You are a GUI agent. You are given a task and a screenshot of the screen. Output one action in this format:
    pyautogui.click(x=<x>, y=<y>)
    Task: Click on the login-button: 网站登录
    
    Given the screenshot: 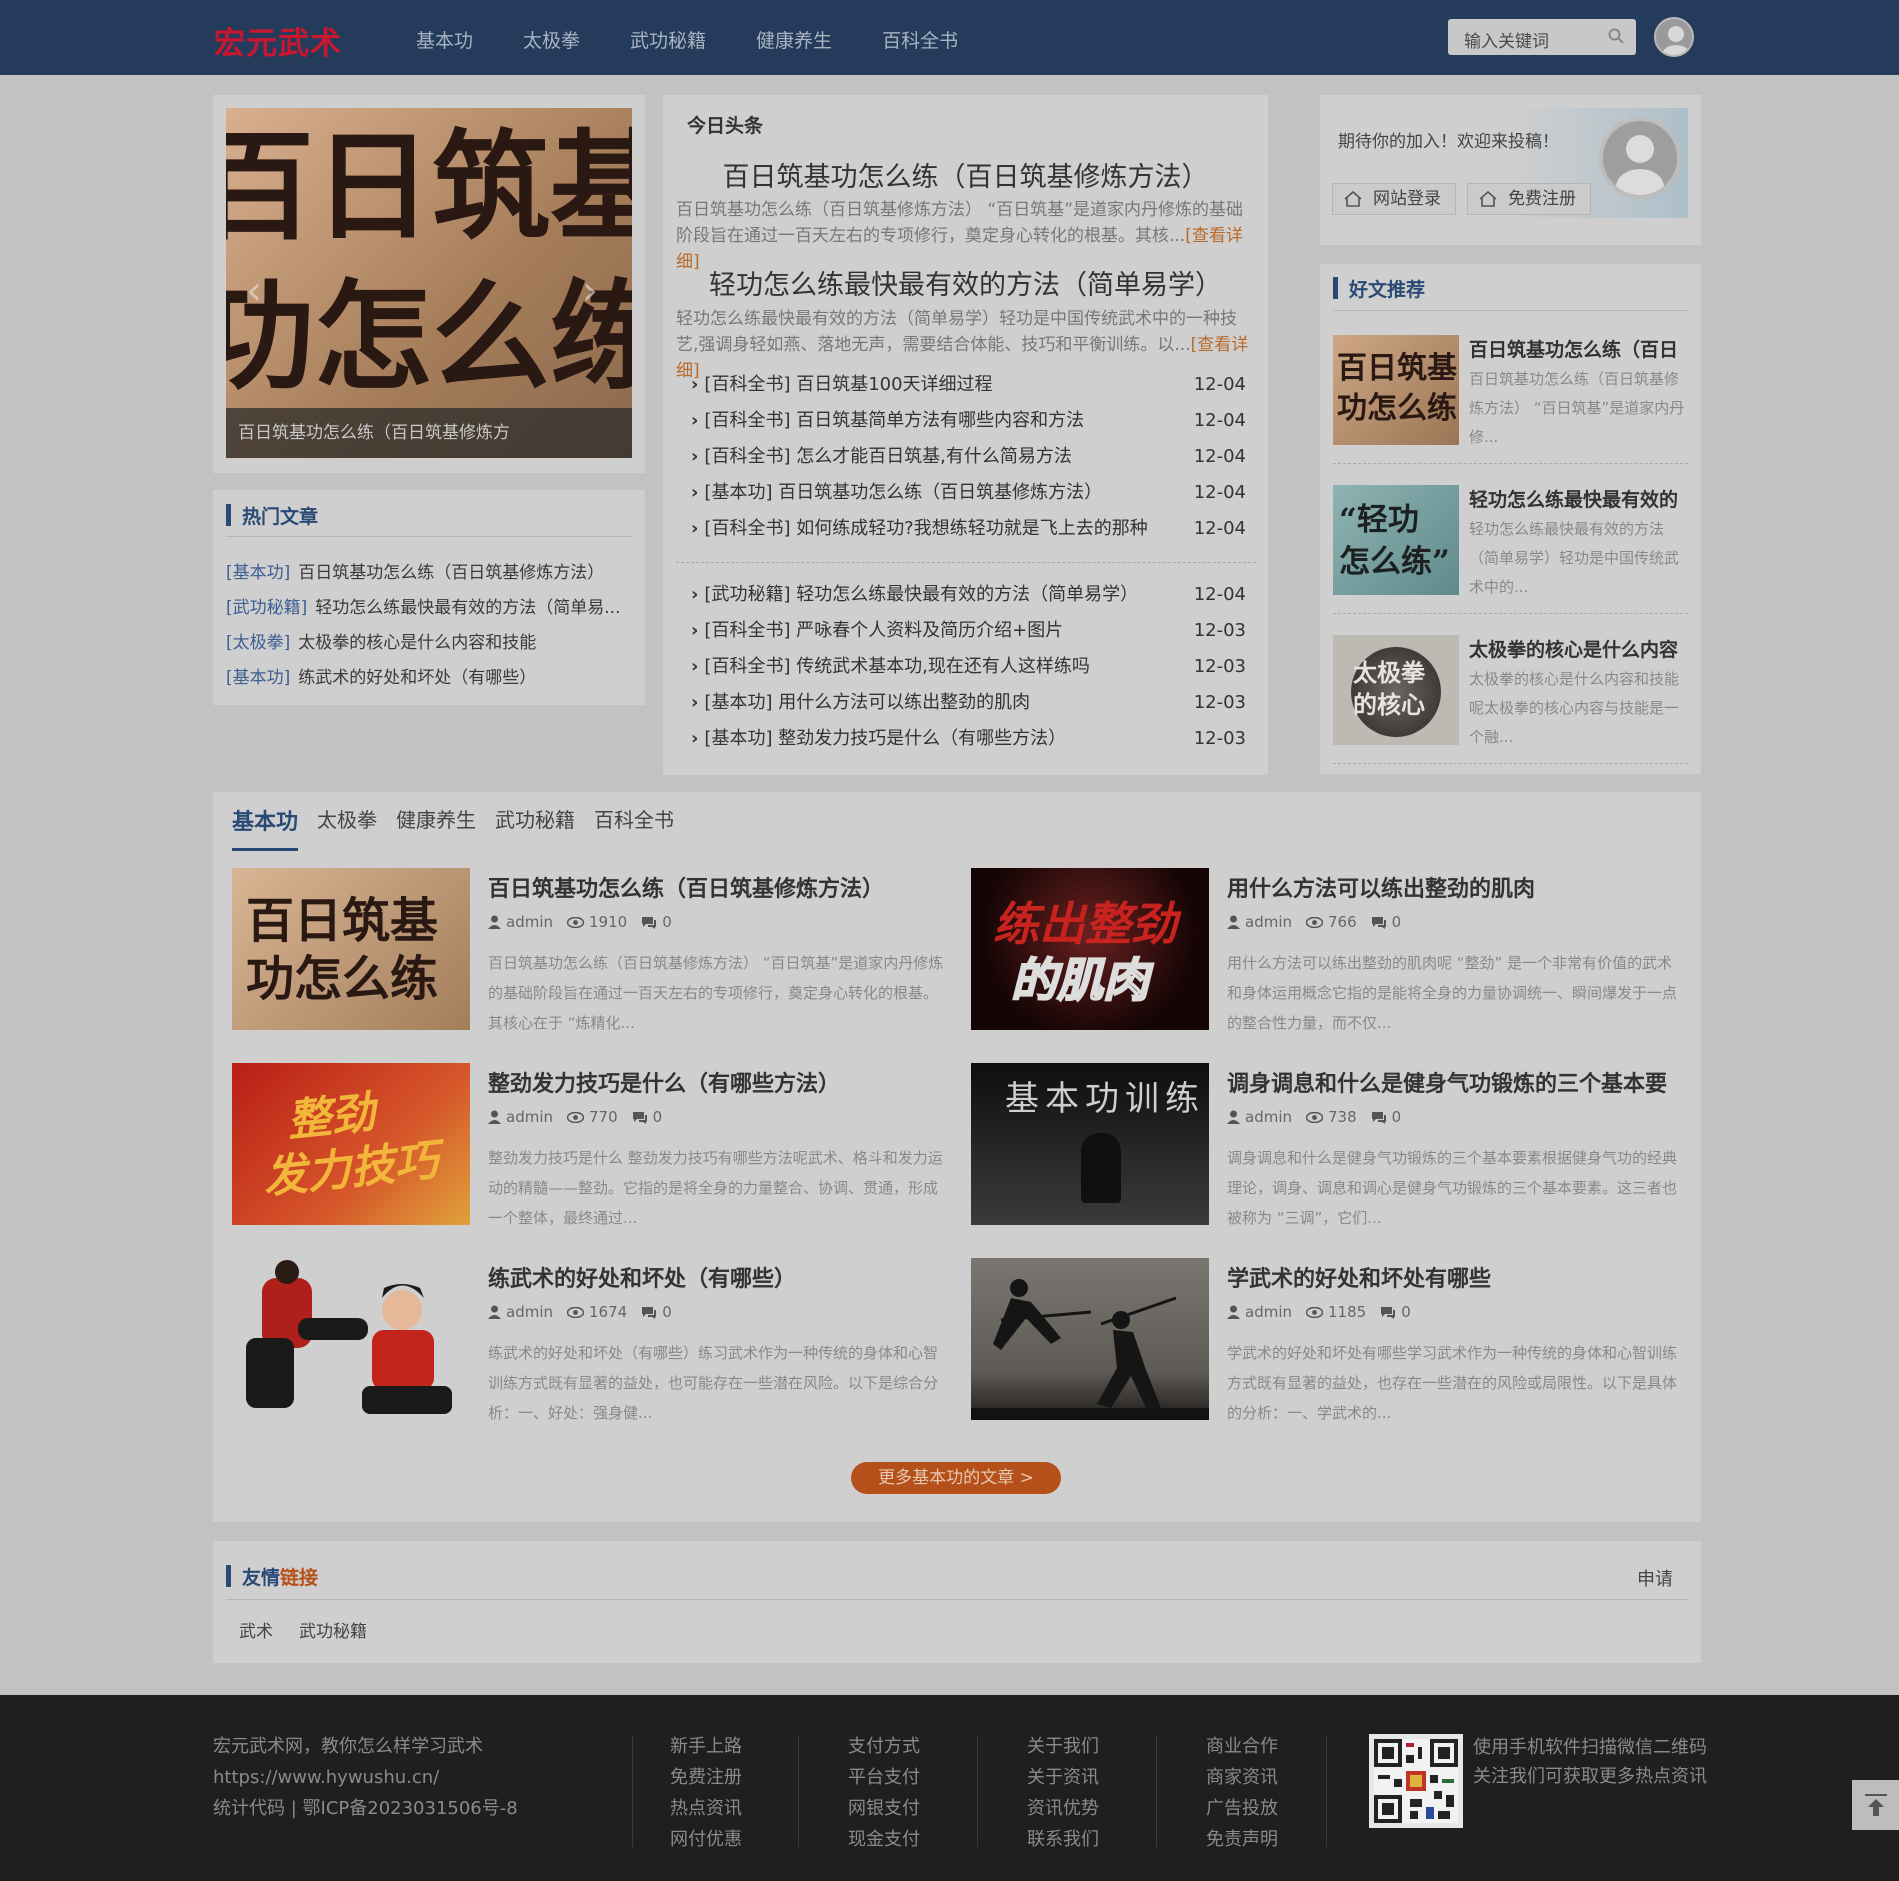 What is the action you would take?
    pyautogui.click(x=1394, y=199)
    